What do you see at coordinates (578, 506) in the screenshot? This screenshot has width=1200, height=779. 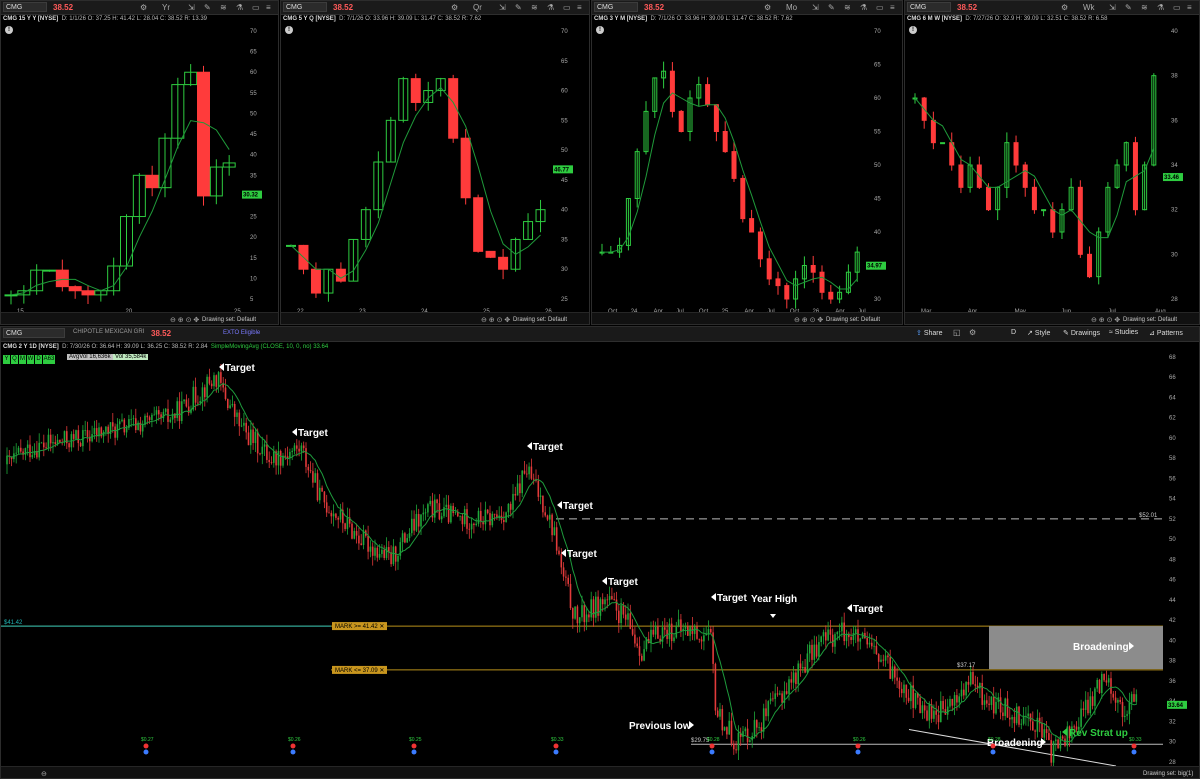 I see `target-label: Target` at bounding box center [578, 506].